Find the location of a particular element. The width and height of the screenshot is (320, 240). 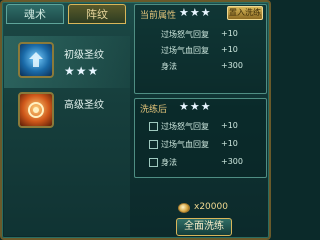

rune-name: 初级圣纹 is located at coordinates (84, 55).